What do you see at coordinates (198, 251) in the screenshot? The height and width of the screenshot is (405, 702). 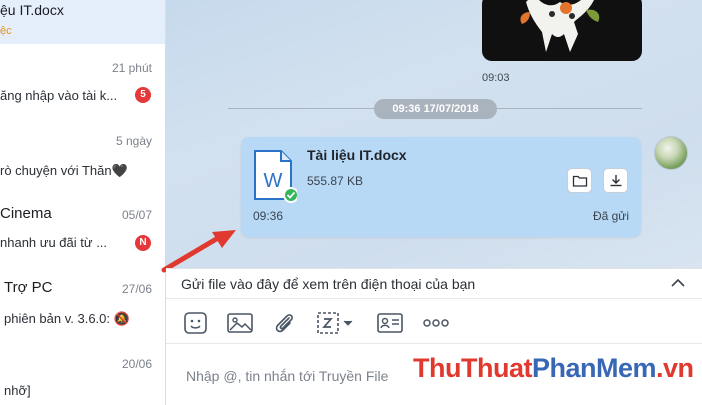 I see `annotation-arrow-icon` at bounding box center [198, 251].